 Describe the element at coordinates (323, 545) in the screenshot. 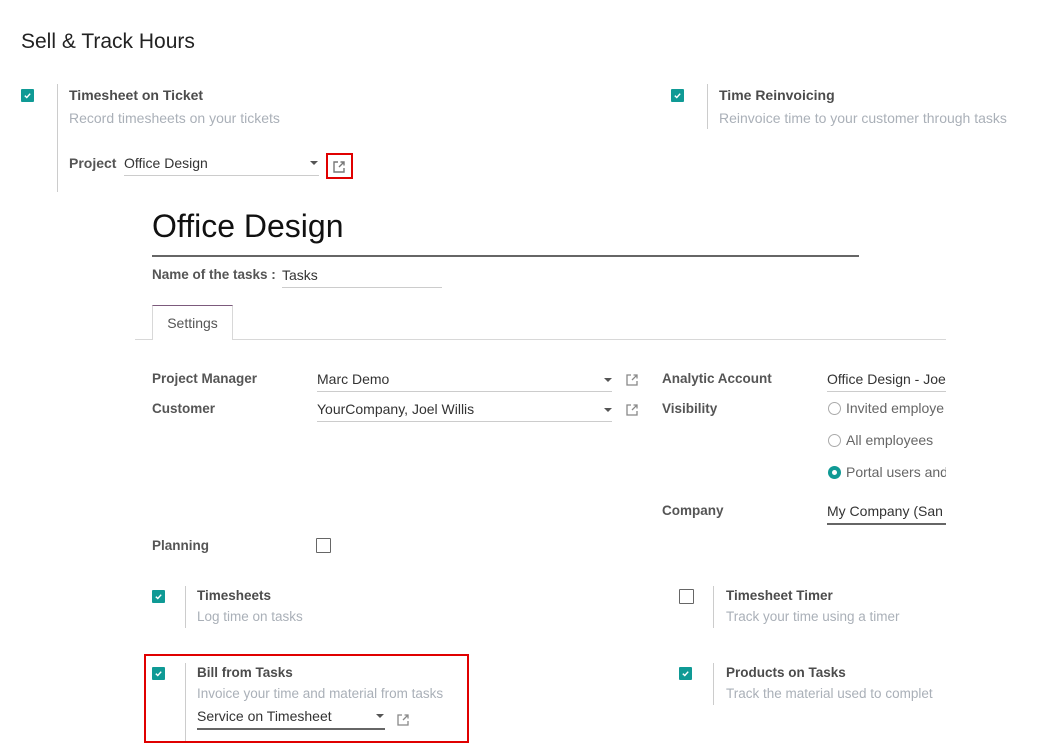

I see `planning-checkbox` at that location.